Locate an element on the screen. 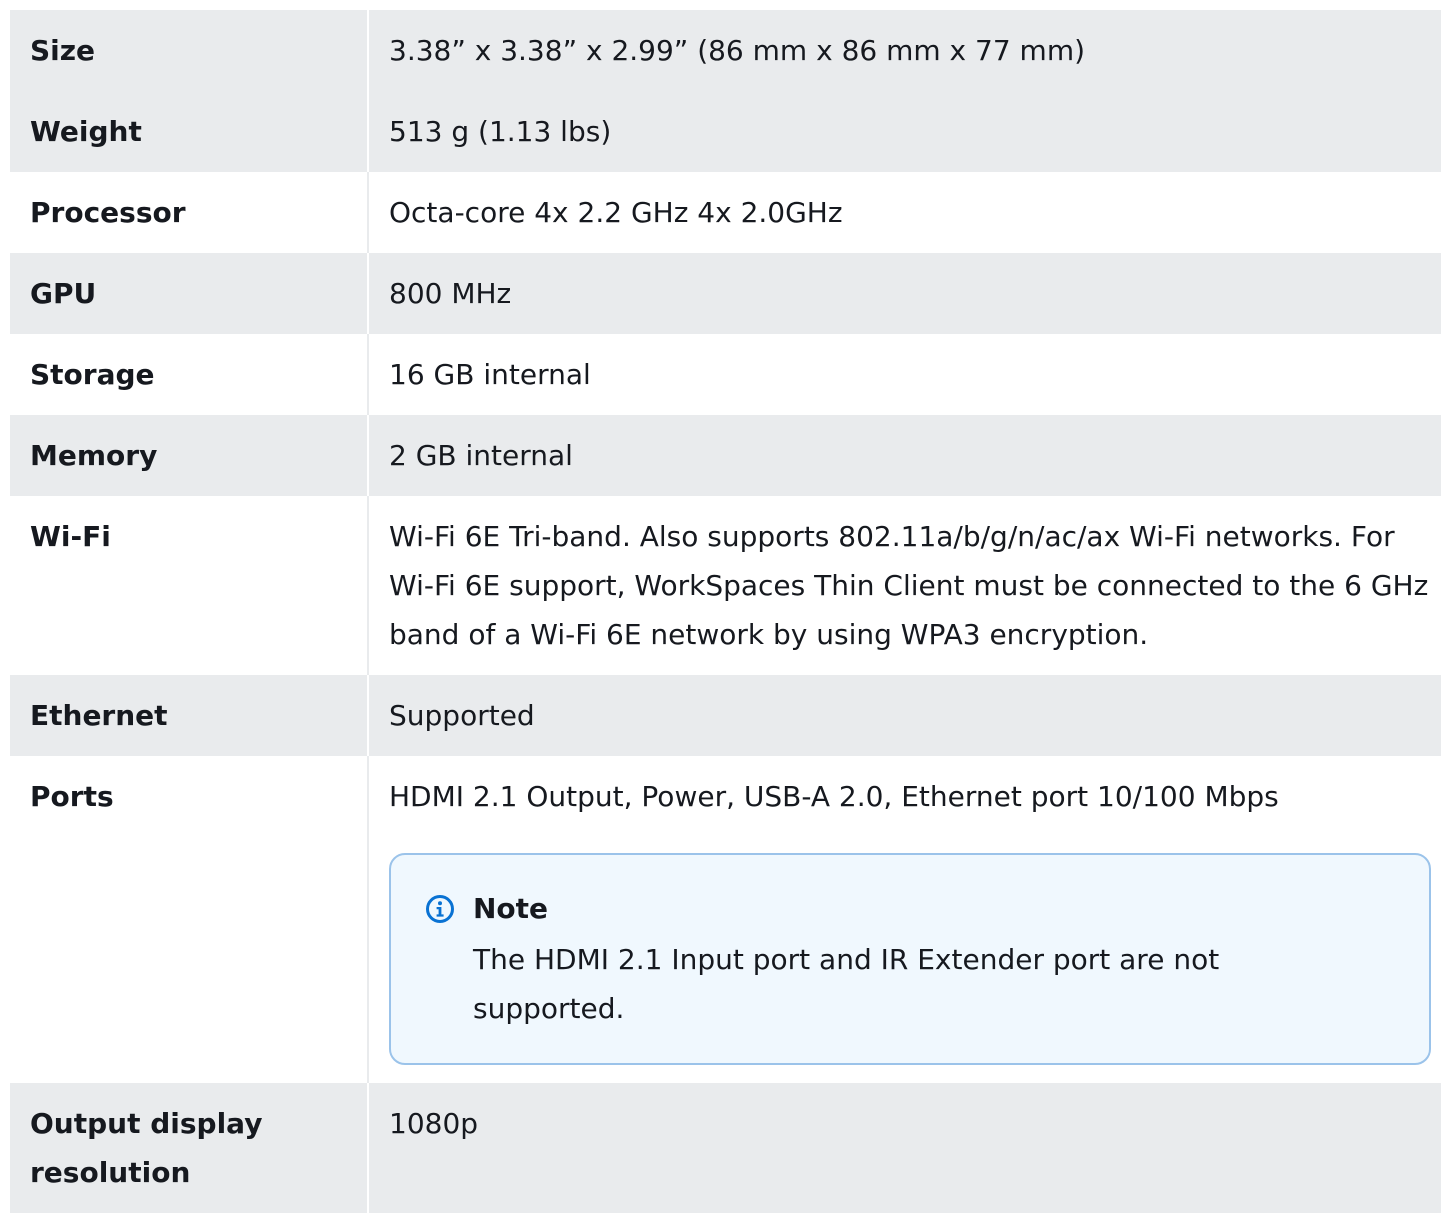  spec-value: 1080p is located at coordinates (434, 1123).